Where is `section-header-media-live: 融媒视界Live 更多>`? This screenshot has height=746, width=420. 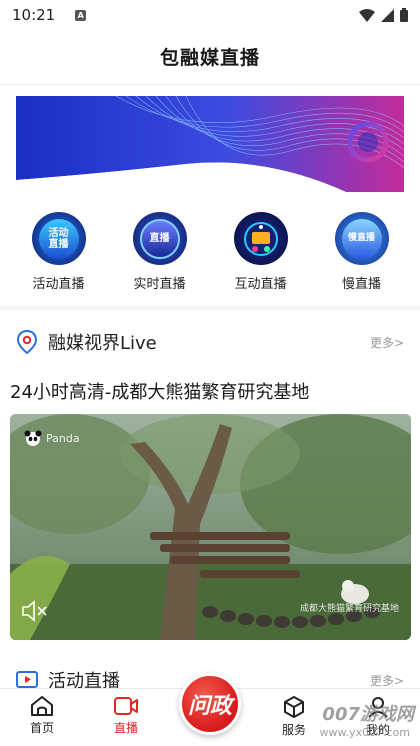
section-header-media-live: 融媒视界Live 更多> is located at coordinates (210, 342).